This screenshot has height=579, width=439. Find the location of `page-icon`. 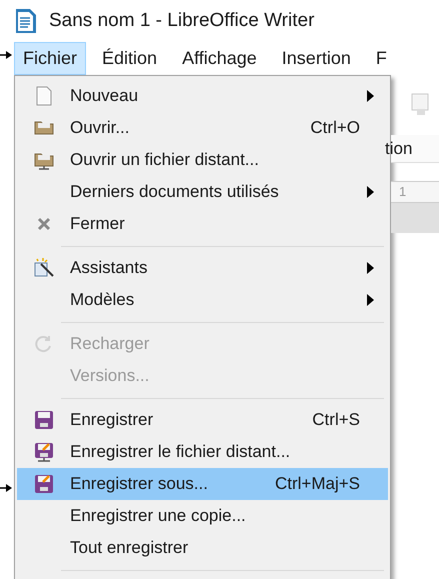

page-icon is located at coordinates (43, 96).